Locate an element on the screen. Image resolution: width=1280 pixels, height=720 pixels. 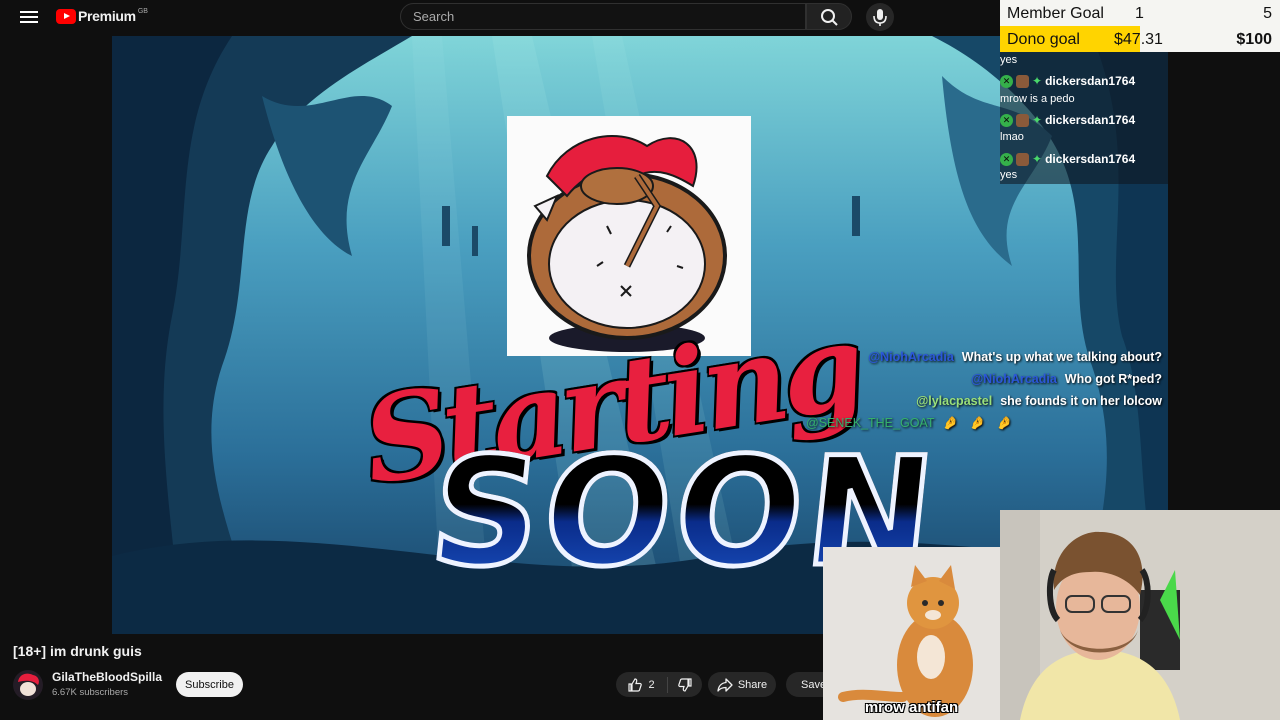
save-button: Save is located at coordinates (804, 684).